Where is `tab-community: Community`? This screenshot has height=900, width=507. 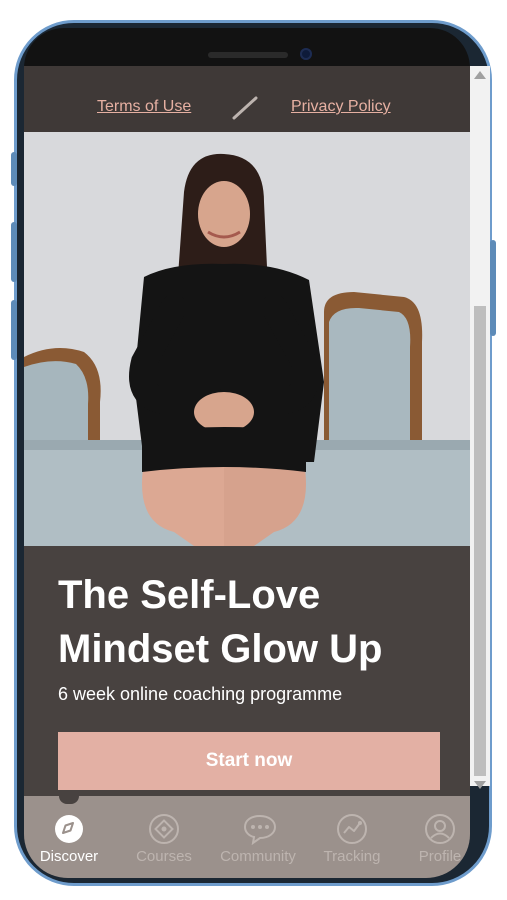
tab-community: Community is located at coordinates (258, 837).